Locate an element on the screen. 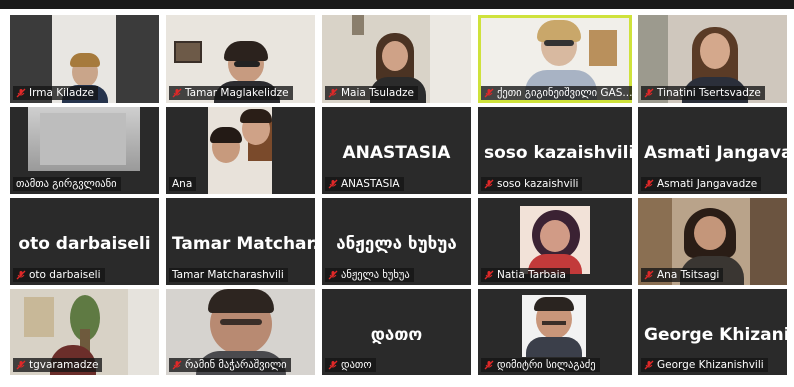  participant-name: tgvaramadze is located at coordinates (64, 365).